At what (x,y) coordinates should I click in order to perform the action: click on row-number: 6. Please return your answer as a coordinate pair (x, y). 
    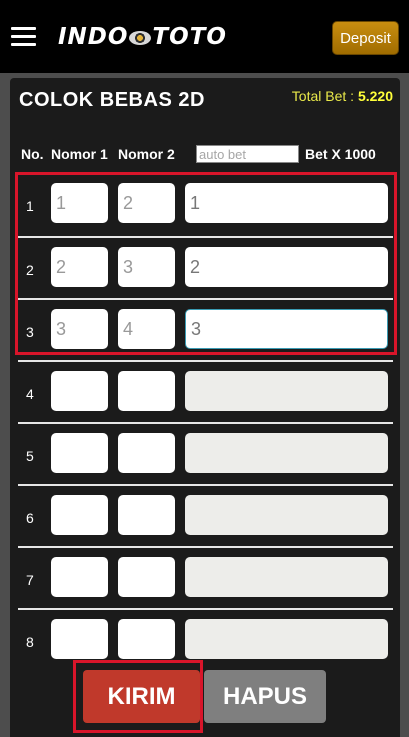
    Looking at the image, I should click on (30, 518).